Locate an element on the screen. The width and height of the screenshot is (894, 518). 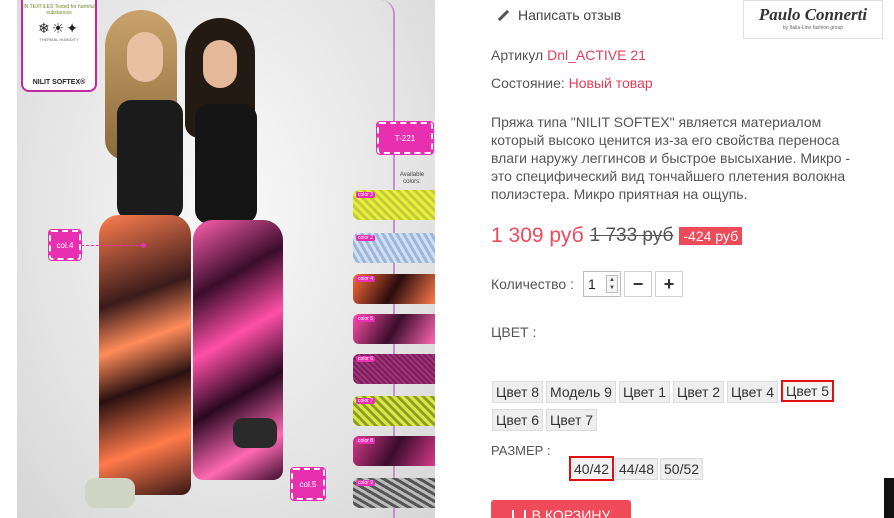
brand-tagline: by Italia-Line fashion group is located at coordinates (813, 28).